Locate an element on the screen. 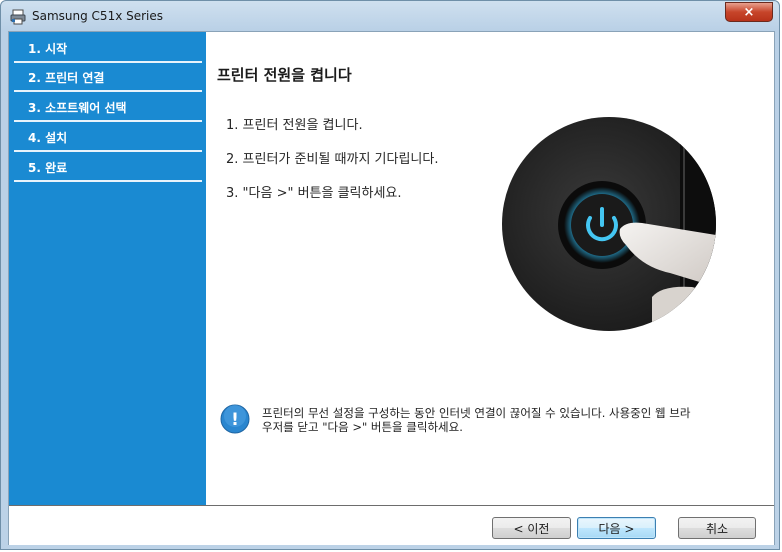 This screenshot has width=782, height=552. step-label: 2. 프린터 연결 is located at coordinates (66, 78).